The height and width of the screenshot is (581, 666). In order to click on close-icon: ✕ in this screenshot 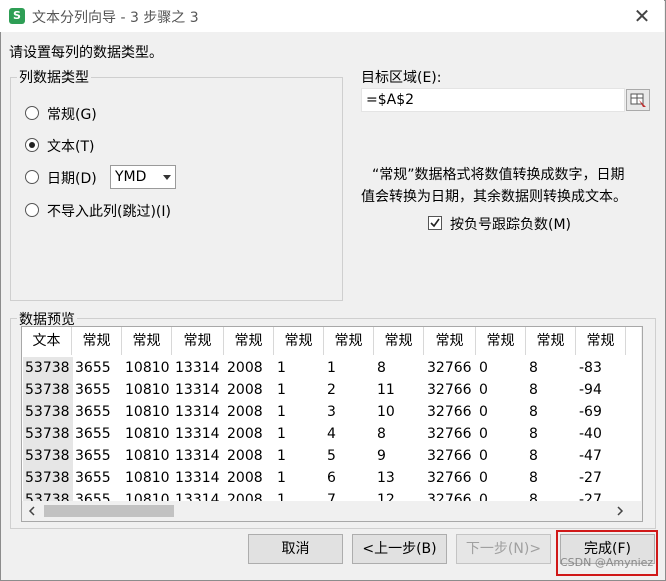, I will do `click(642, 16)`.